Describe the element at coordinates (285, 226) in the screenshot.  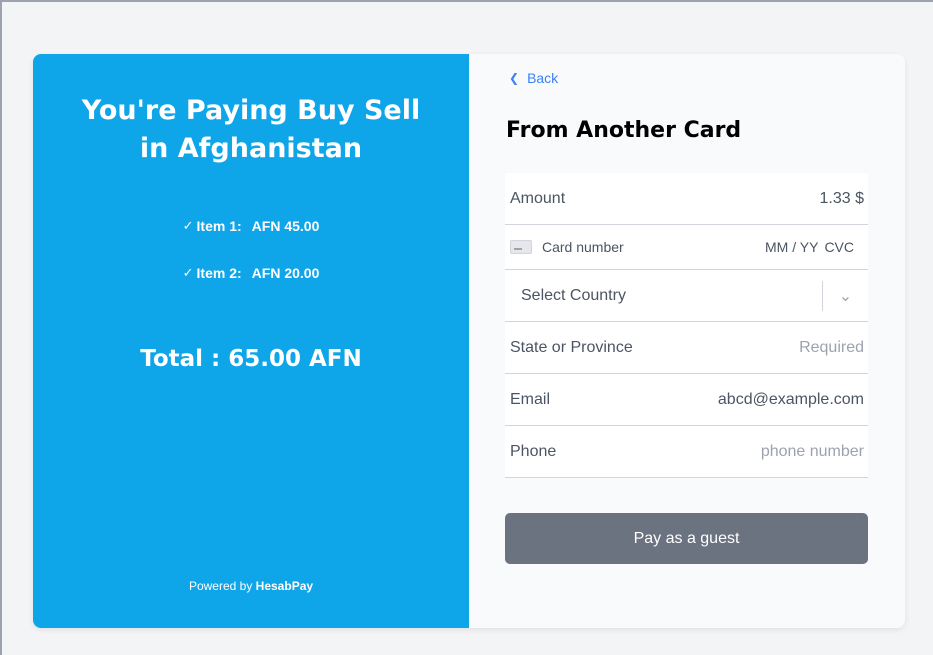
I see `item-amount: AFN 45.00` at that location.